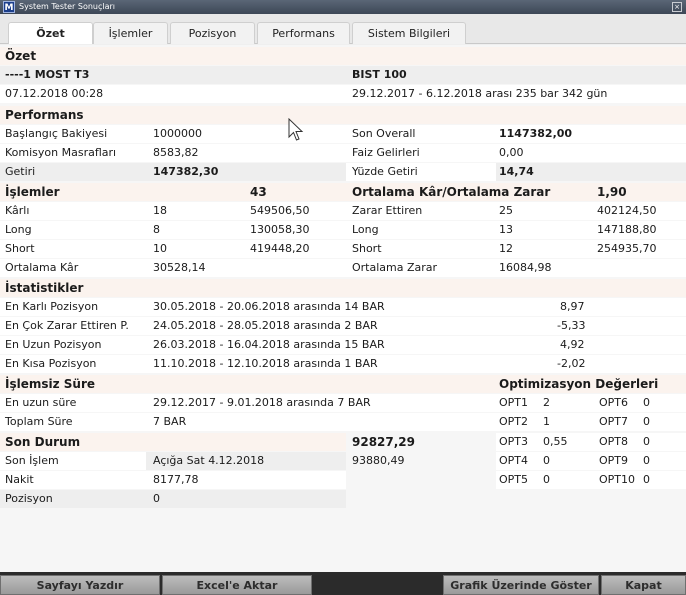  Describe the element at coordinates (44, 288) in the screenshot. I see `section-title: İstatistikler` at that location.